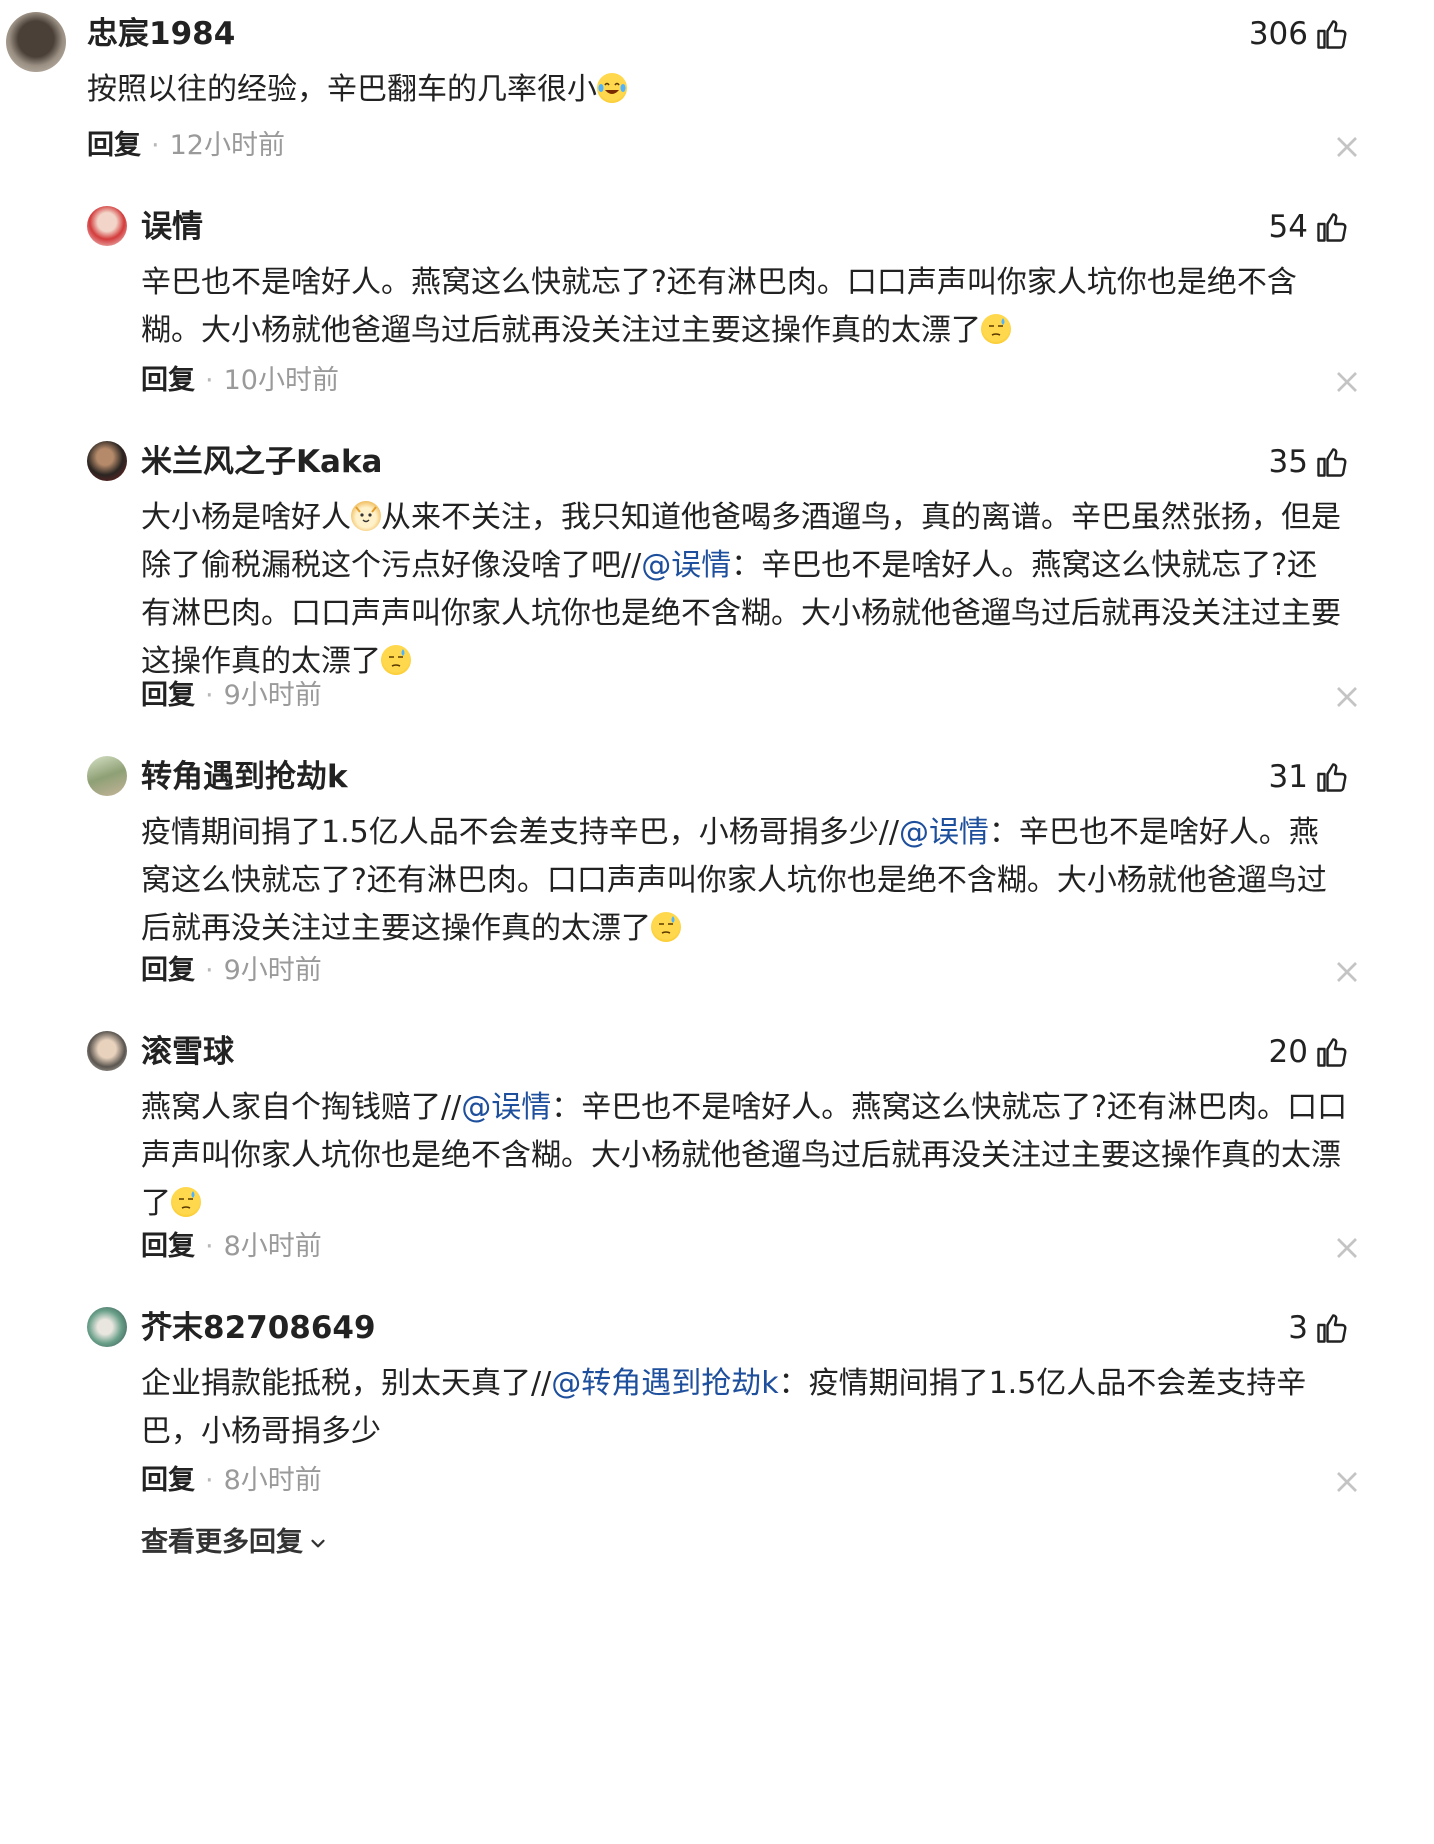 The image size is (1434, 1844). Describe the element at coordinates (172, 227) in the screenshot. I see `username: 误情` at that location.